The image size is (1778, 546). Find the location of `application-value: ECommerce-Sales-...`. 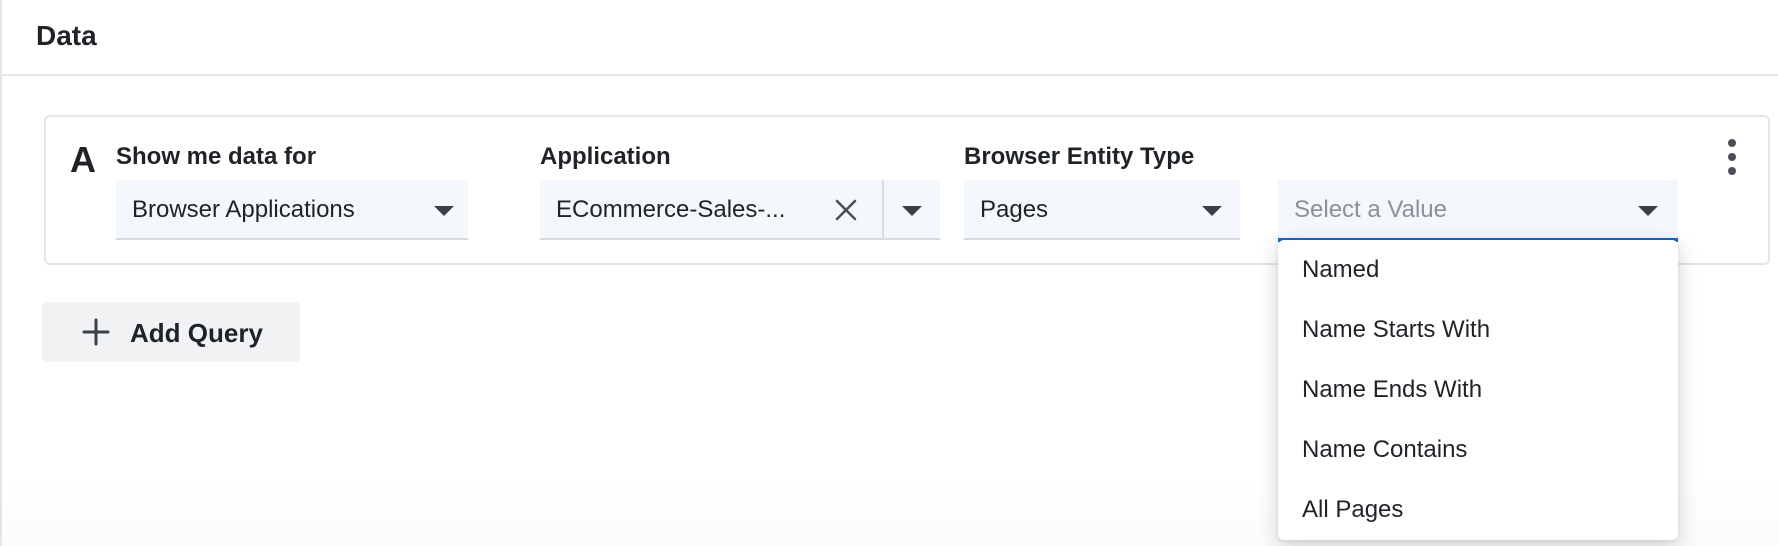

application-value: ECommerce-Sales-... is located at coordinates (671, 209).